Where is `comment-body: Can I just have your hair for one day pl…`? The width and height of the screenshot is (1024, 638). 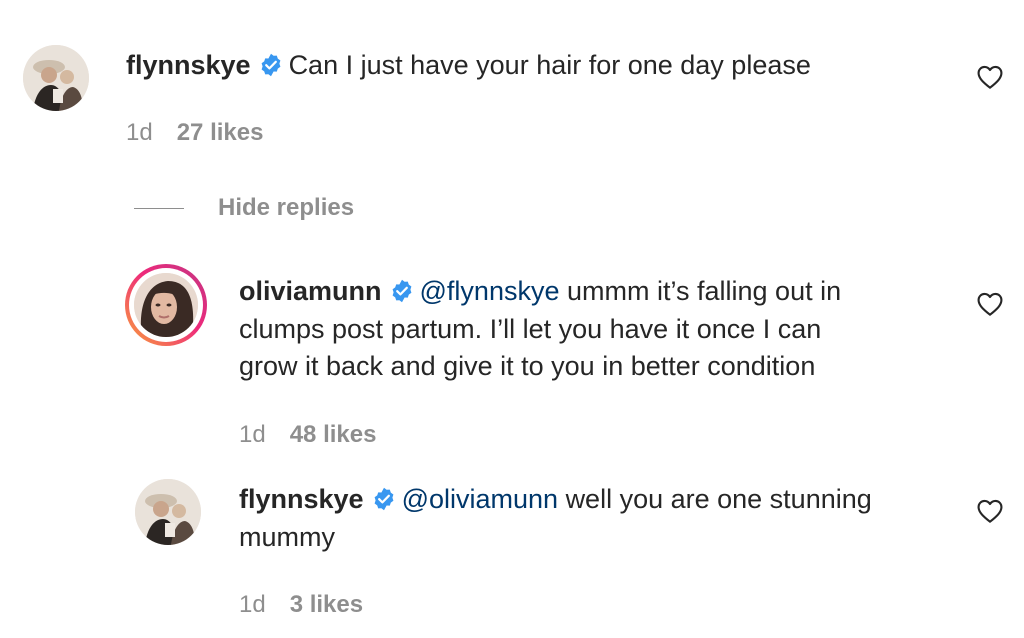
comment-body: Can I just have your hair for one day pl… is located at coordinates (549, 65).